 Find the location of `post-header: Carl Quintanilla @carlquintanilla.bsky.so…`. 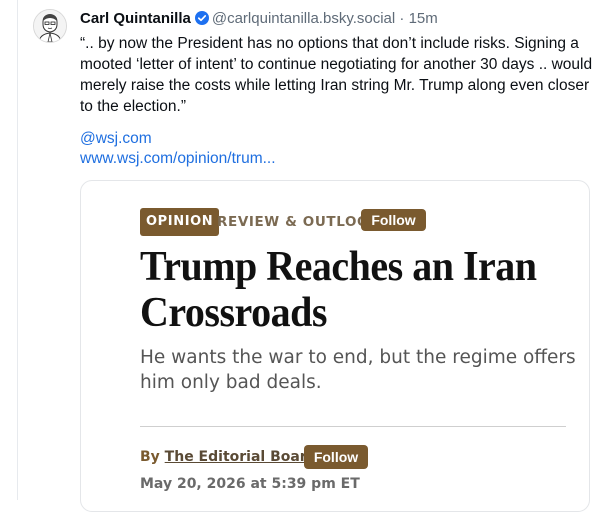

post-header: Carl Quintanilla @carlquintanilla.bsky.so… is located at coordinates (259, 19).